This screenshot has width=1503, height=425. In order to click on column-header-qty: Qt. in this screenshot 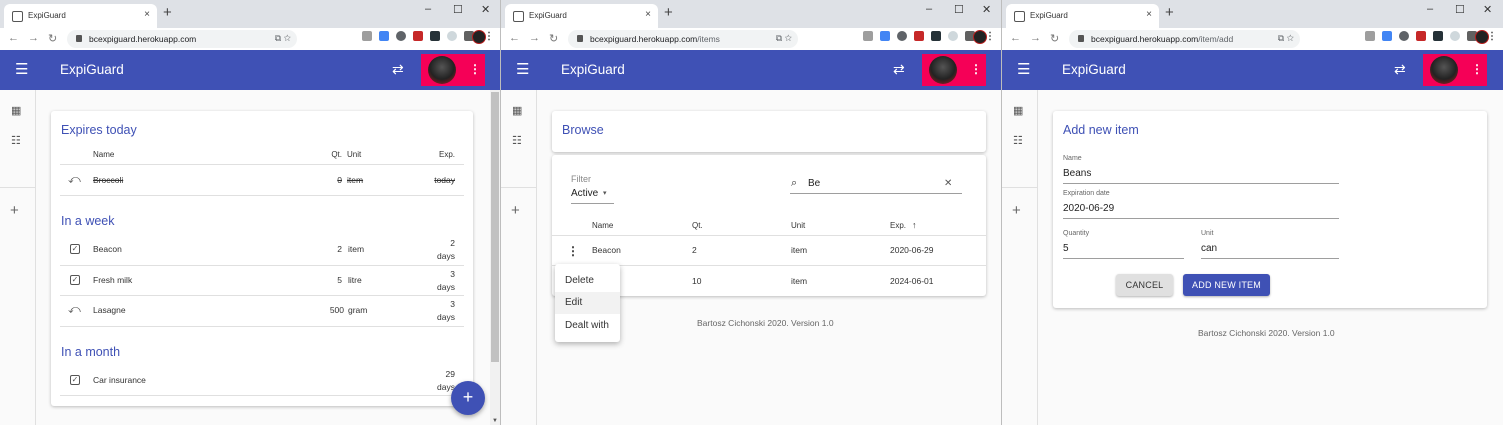, I will do `click(697, 225)`.